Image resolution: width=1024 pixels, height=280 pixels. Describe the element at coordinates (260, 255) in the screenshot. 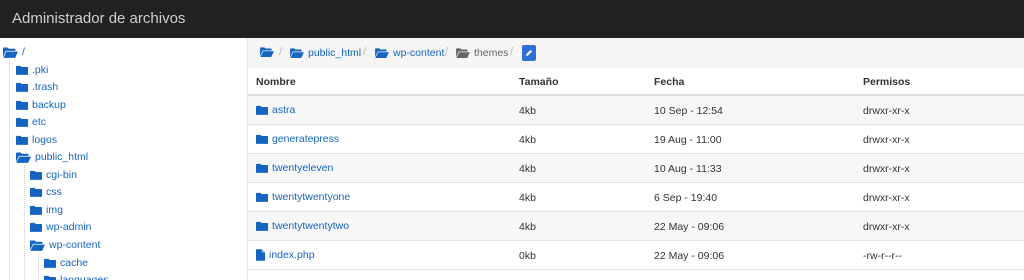

I see `file-icon` at that location.